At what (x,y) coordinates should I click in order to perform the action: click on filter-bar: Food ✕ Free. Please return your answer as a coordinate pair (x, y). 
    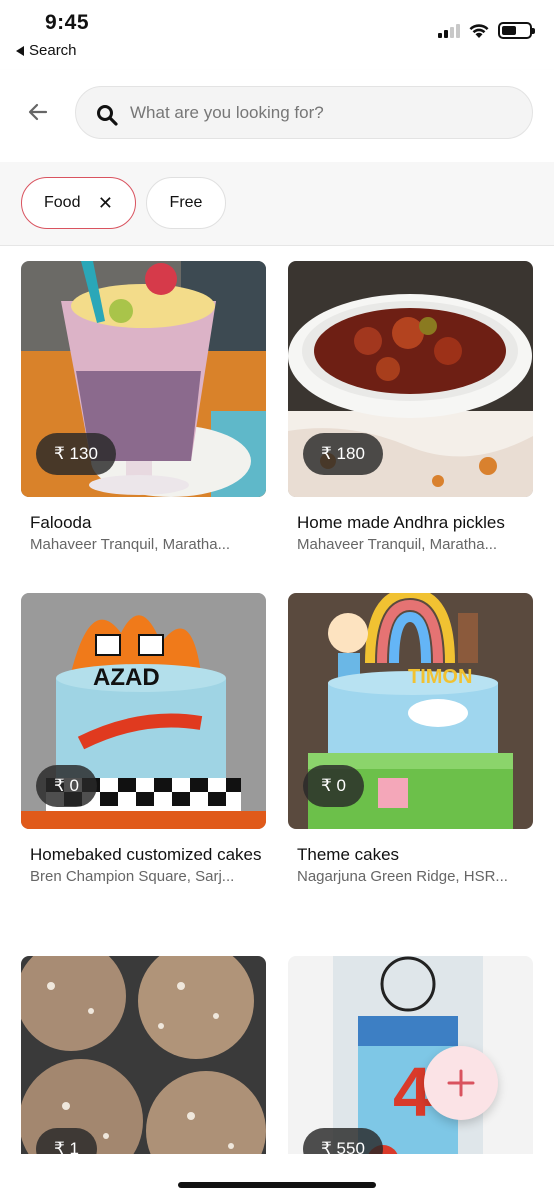
    Looking at the image, I should click on (277, 204).